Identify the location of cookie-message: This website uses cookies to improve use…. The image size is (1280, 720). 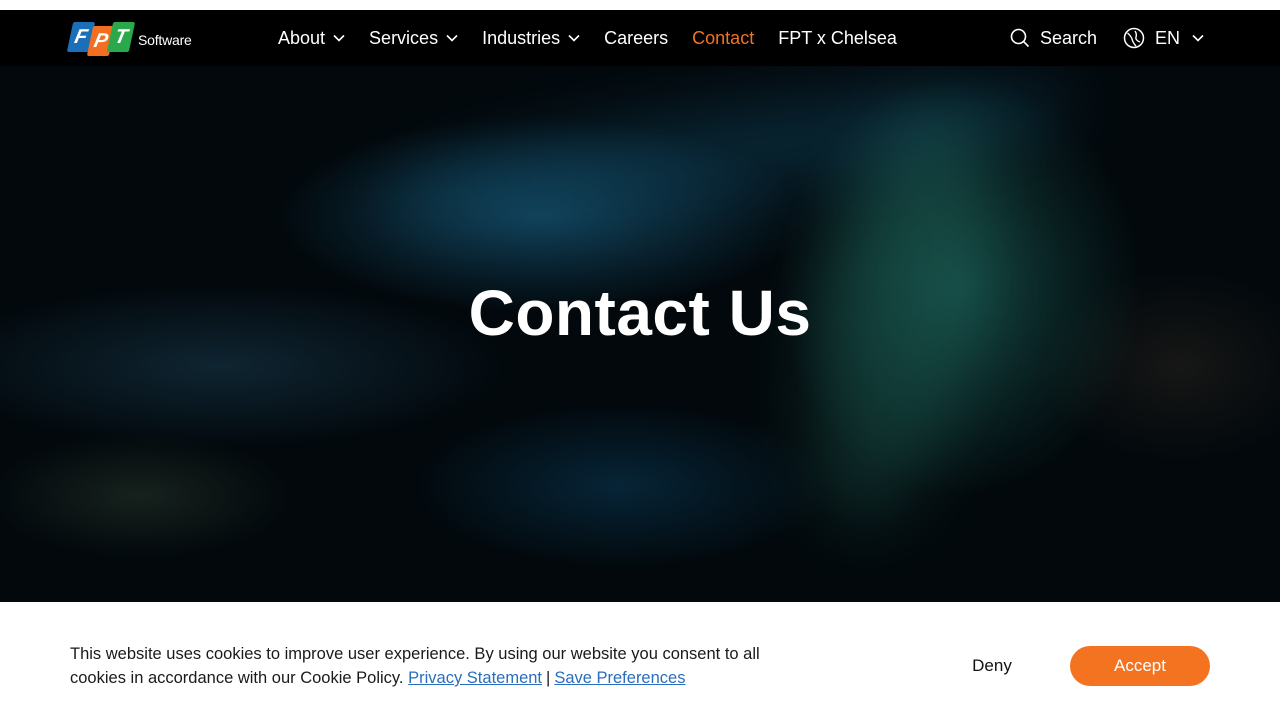
(430, 666).